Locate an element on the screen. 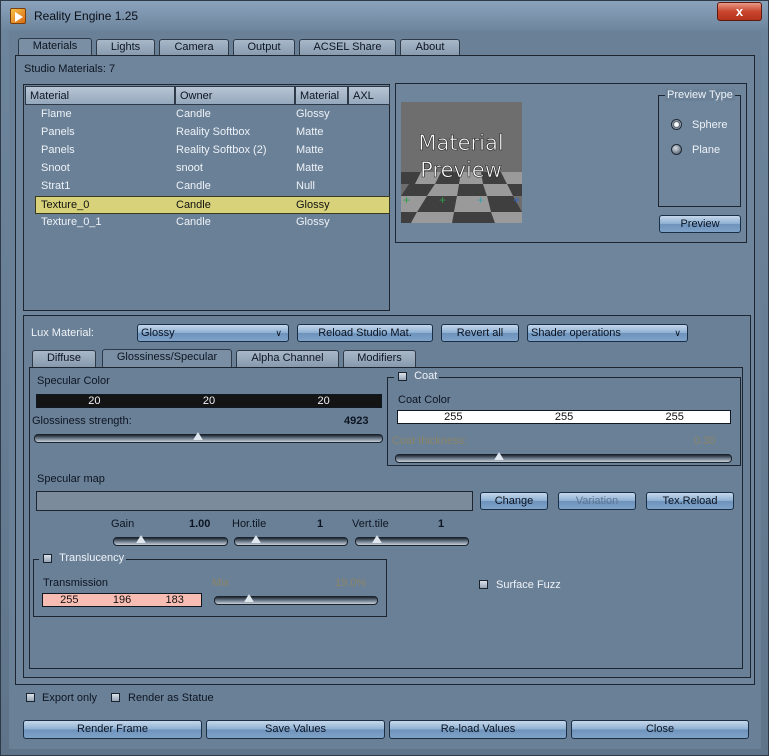 Image resolution: width=769 pixels, height=756 pixels. render-frame-button: Render Frame is located at coordinates (112, 729).